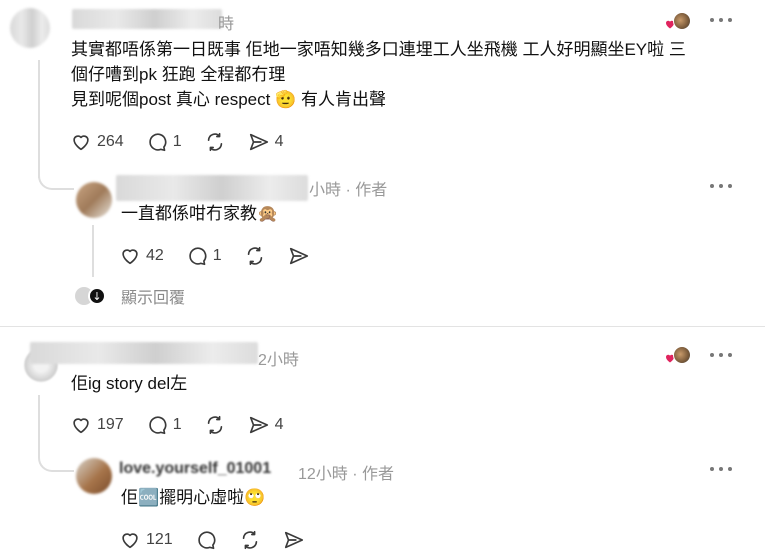  Describe the element at coordinates (141, 256) in the screenshot. I see `like-button: 42` at that location.